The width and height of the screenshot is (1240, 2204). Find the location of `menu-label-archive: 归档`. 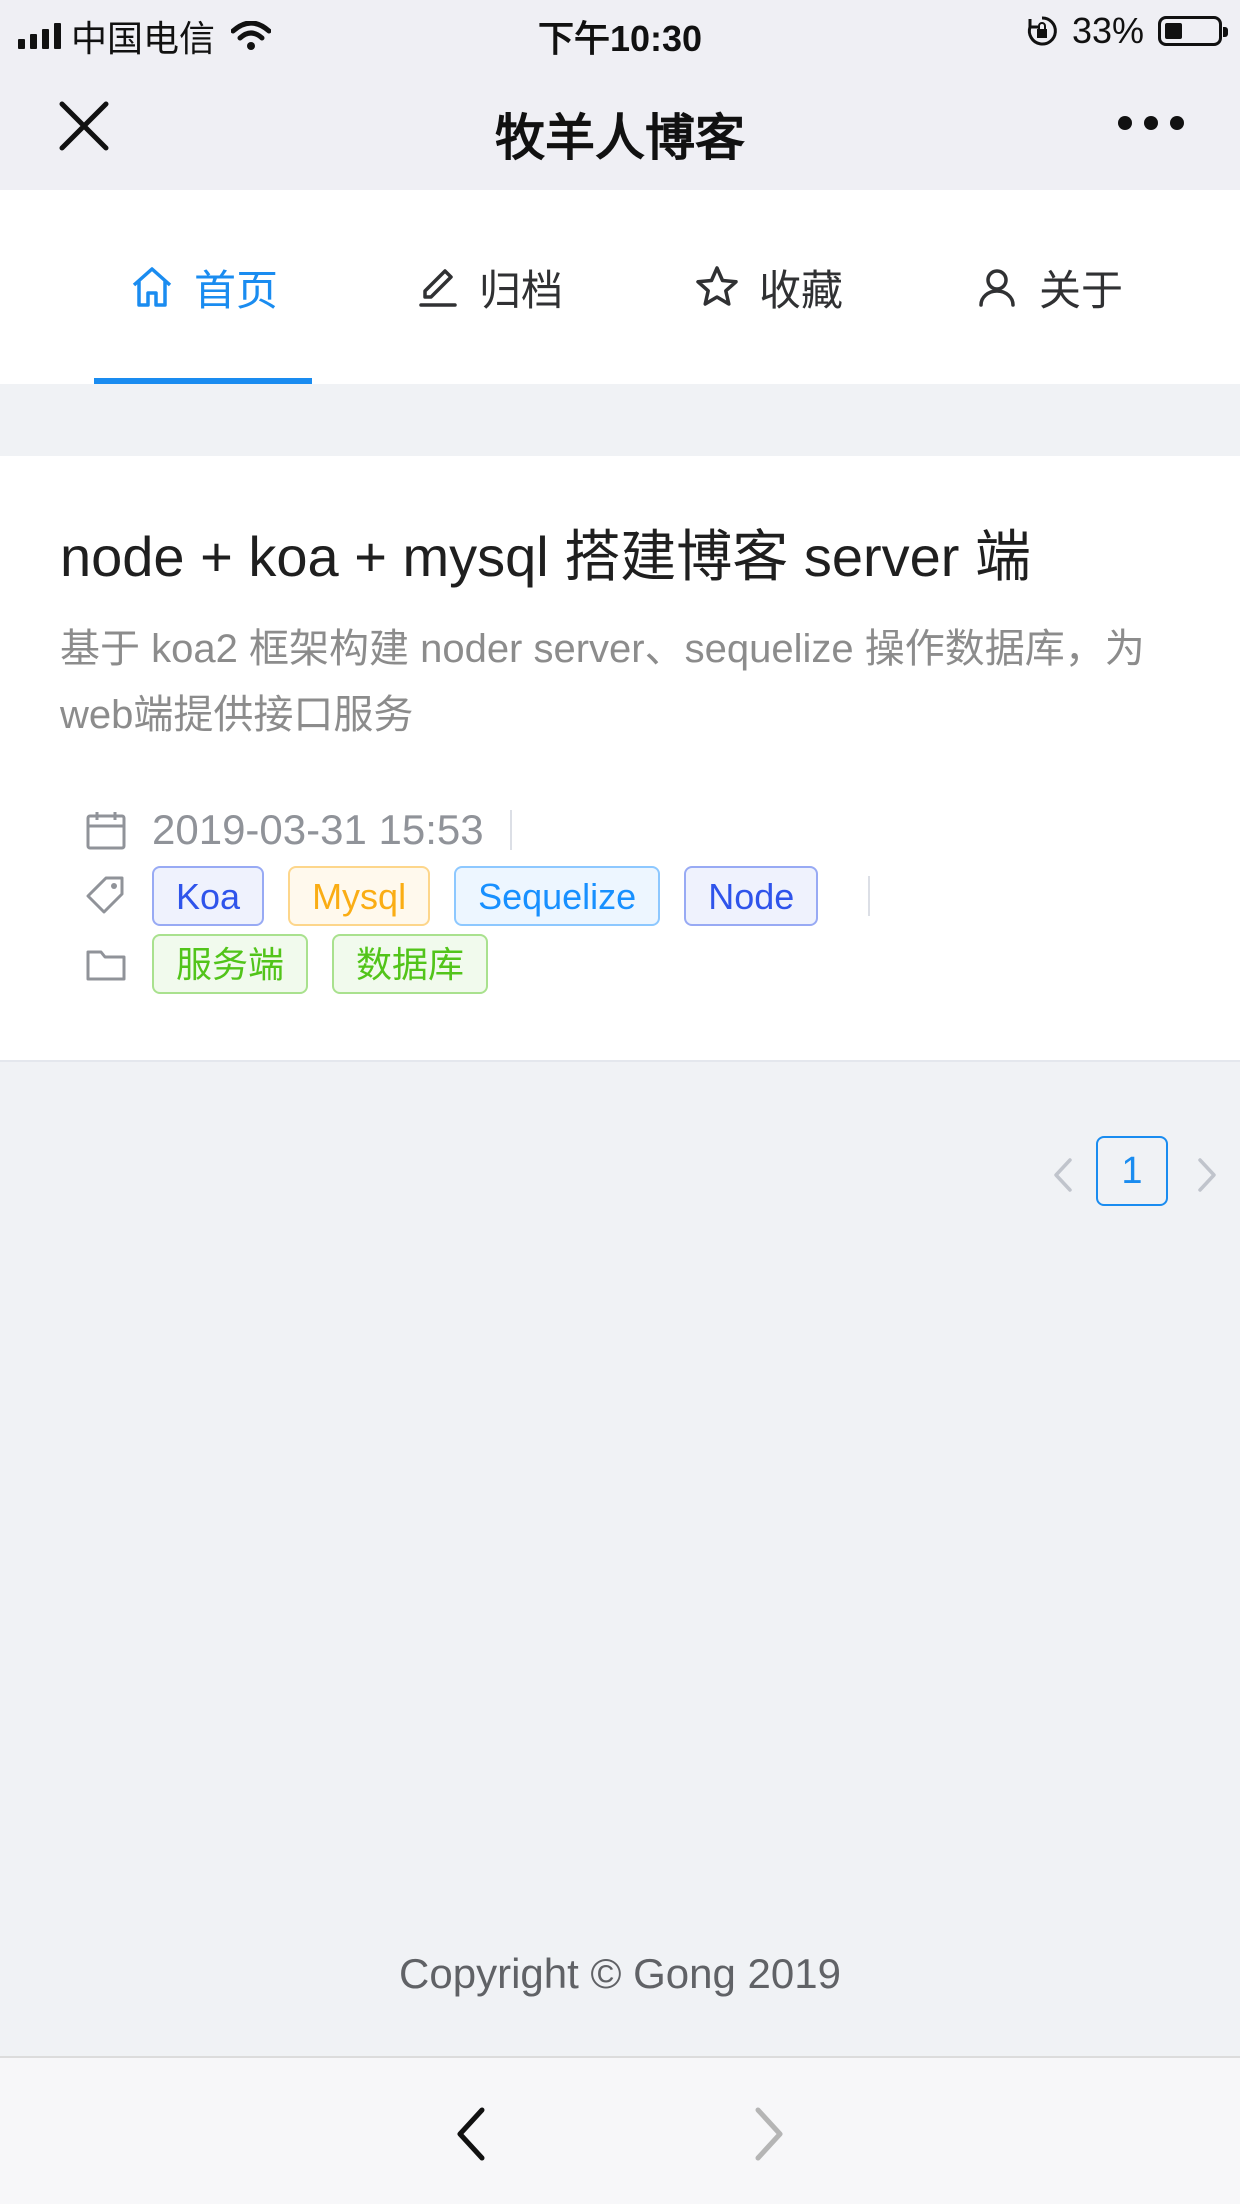

menu-label-archive: 归档 is located at coordinates (520, 290).